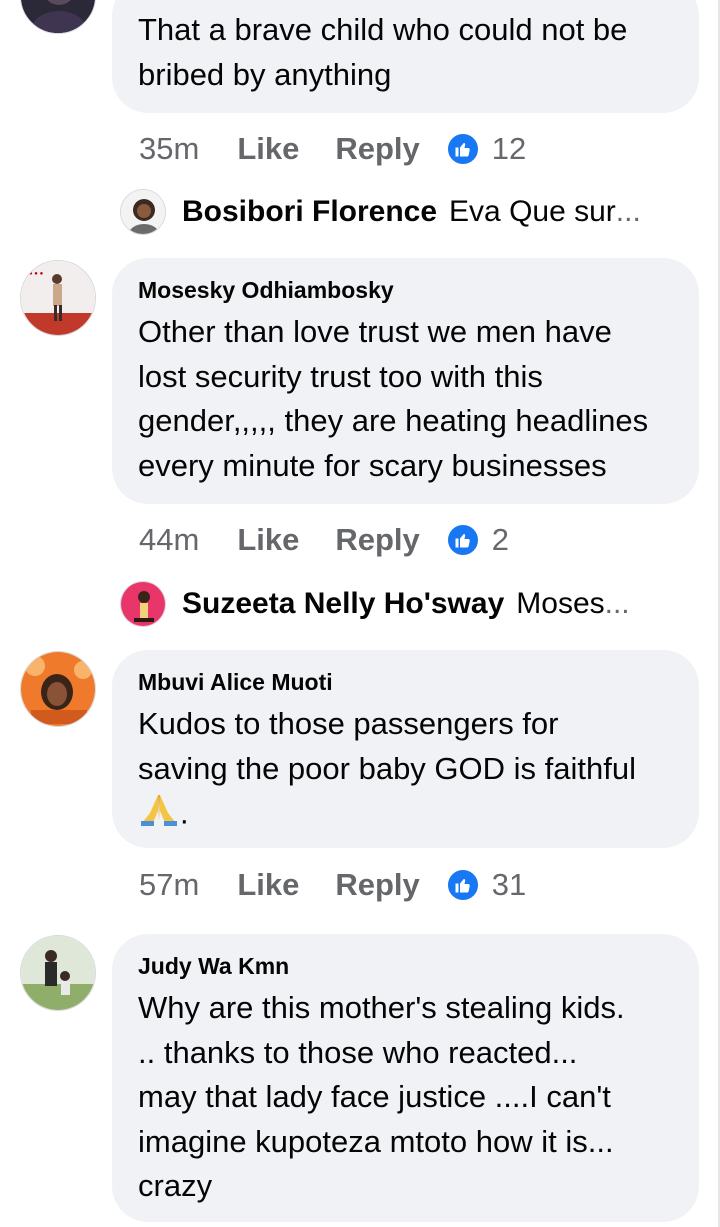 Image resolution: width=720 pixels, height=1227 pixels. Describe the element at coordinates (372, 465) in the screenshot. I see `comment-text-line: every minute for scary businesses` at that location.